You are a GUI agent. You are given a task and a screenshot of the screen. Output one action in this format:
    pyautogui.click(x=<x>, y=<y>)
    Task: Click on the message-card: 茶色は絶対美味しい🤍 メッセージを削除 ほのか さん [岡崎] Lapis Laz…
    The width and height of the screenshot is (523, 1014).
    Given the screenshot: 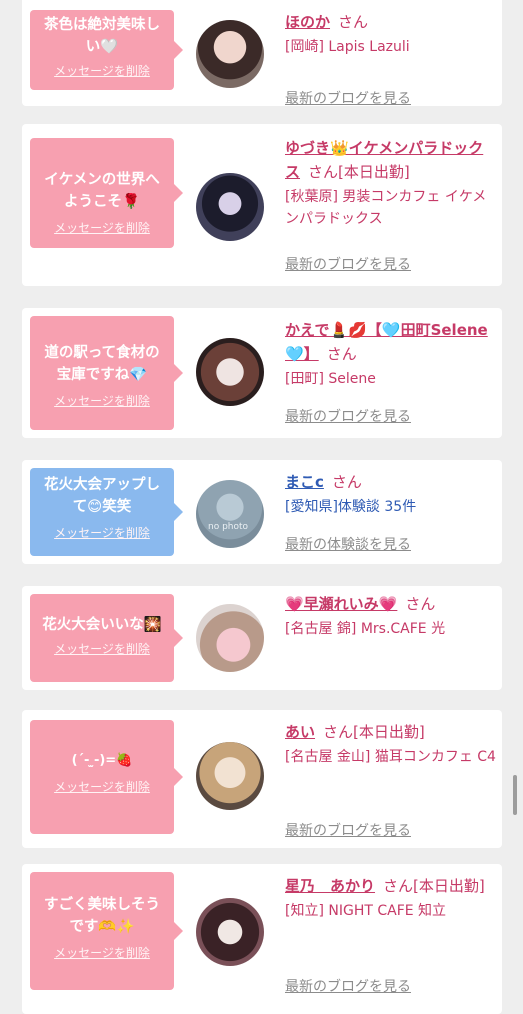 What is the action you would take?
    pyautogui.click(x=262, y=54)
    